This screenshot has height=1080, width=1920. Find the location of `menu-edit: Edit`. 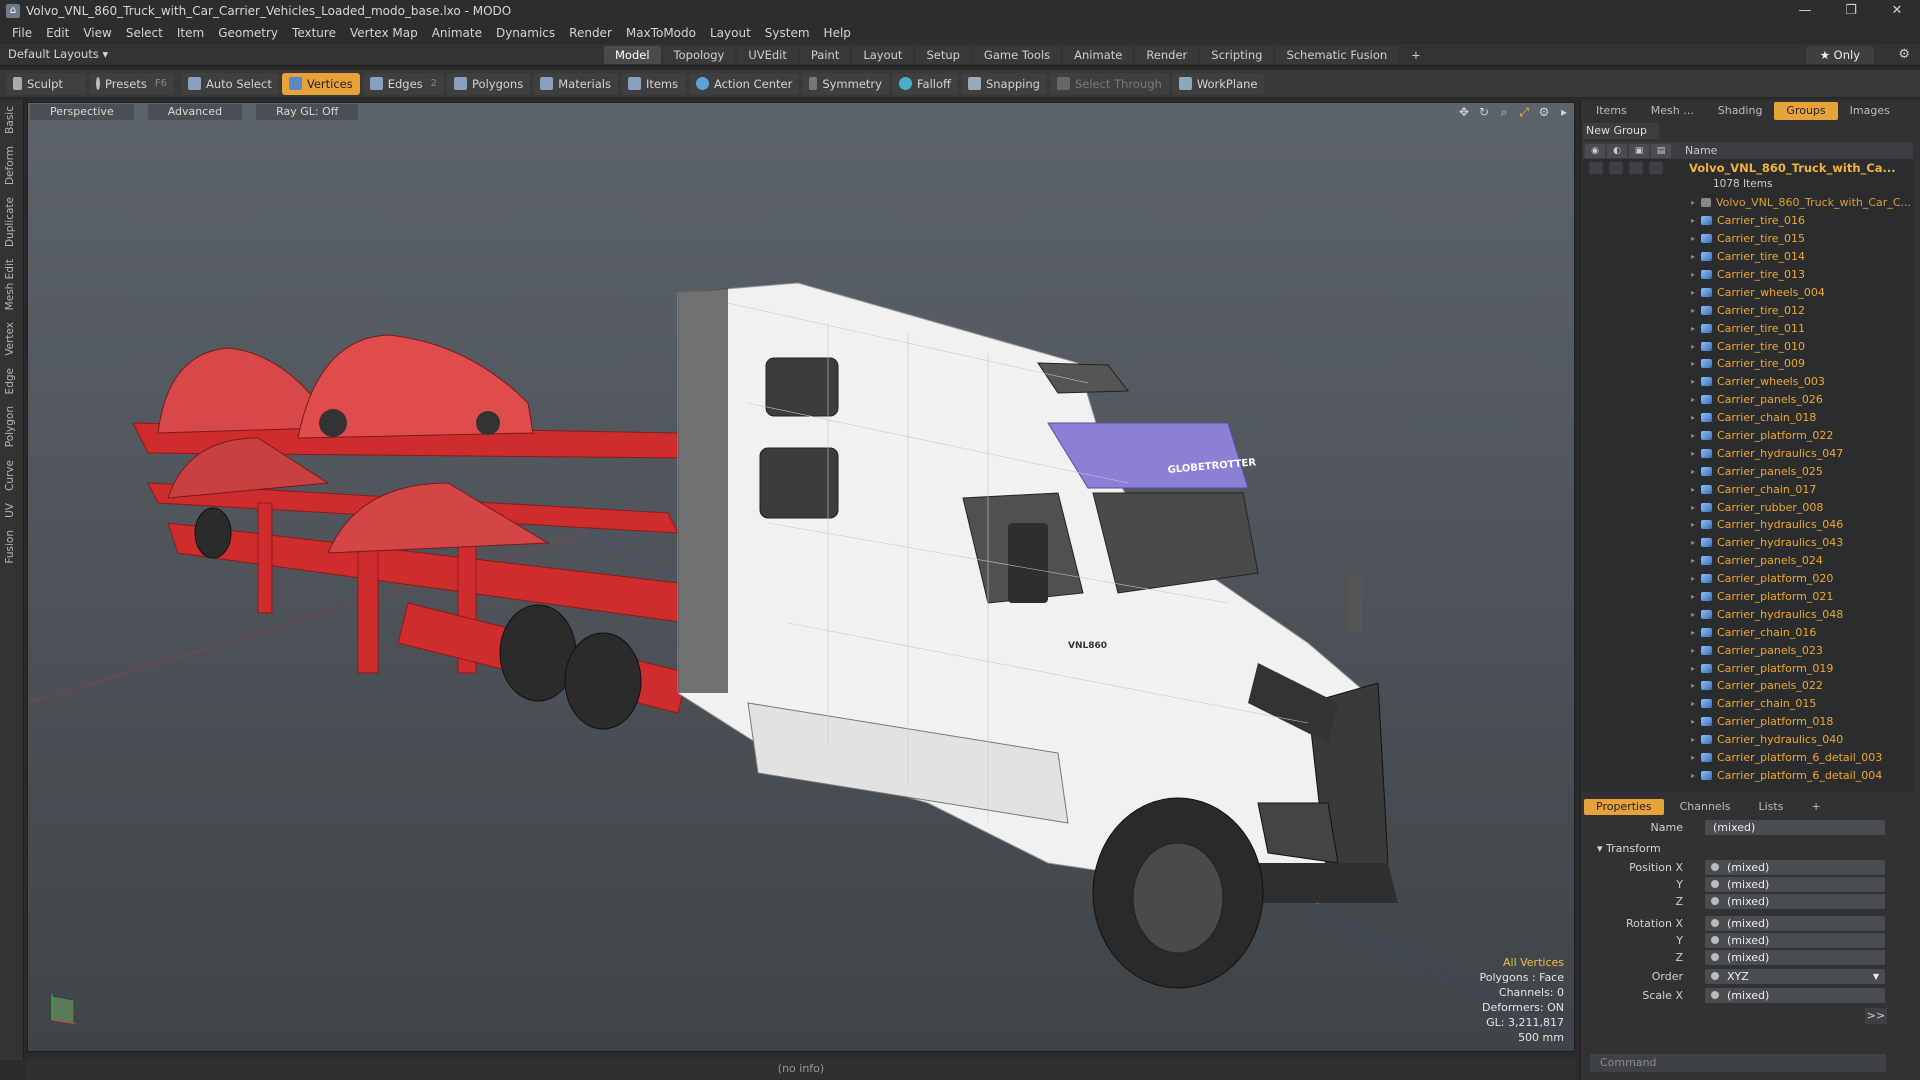

menu-edit: Edit is located at coordinates (57, 33).